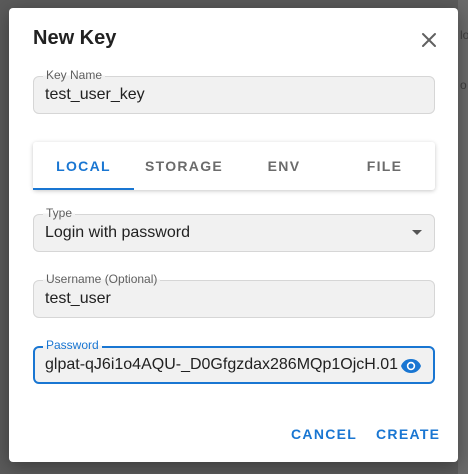 The width and height of the screenshot is (468, 474). I want to click on key-name-label: Key Name, so click(74, 75).